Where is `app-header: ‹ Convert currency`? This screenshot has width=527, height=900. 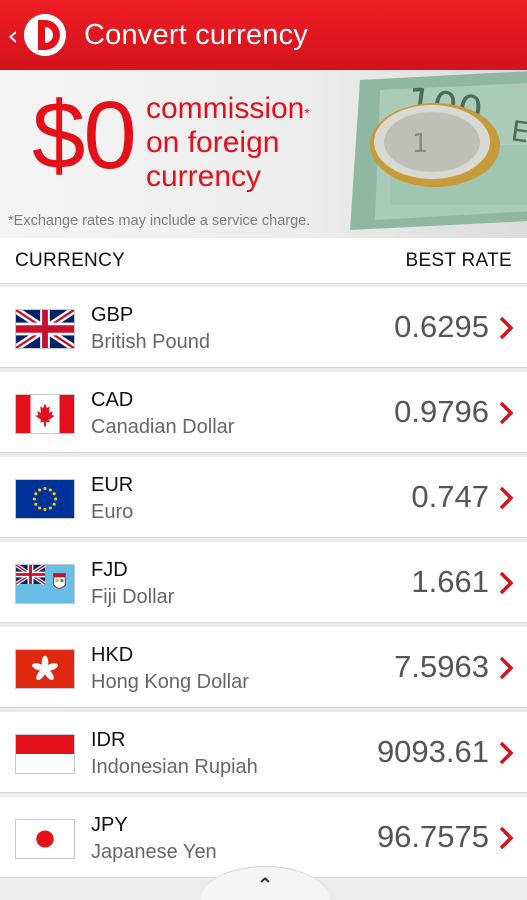
app-header: ‹ Convert currency is located at coordinates (263, 35).